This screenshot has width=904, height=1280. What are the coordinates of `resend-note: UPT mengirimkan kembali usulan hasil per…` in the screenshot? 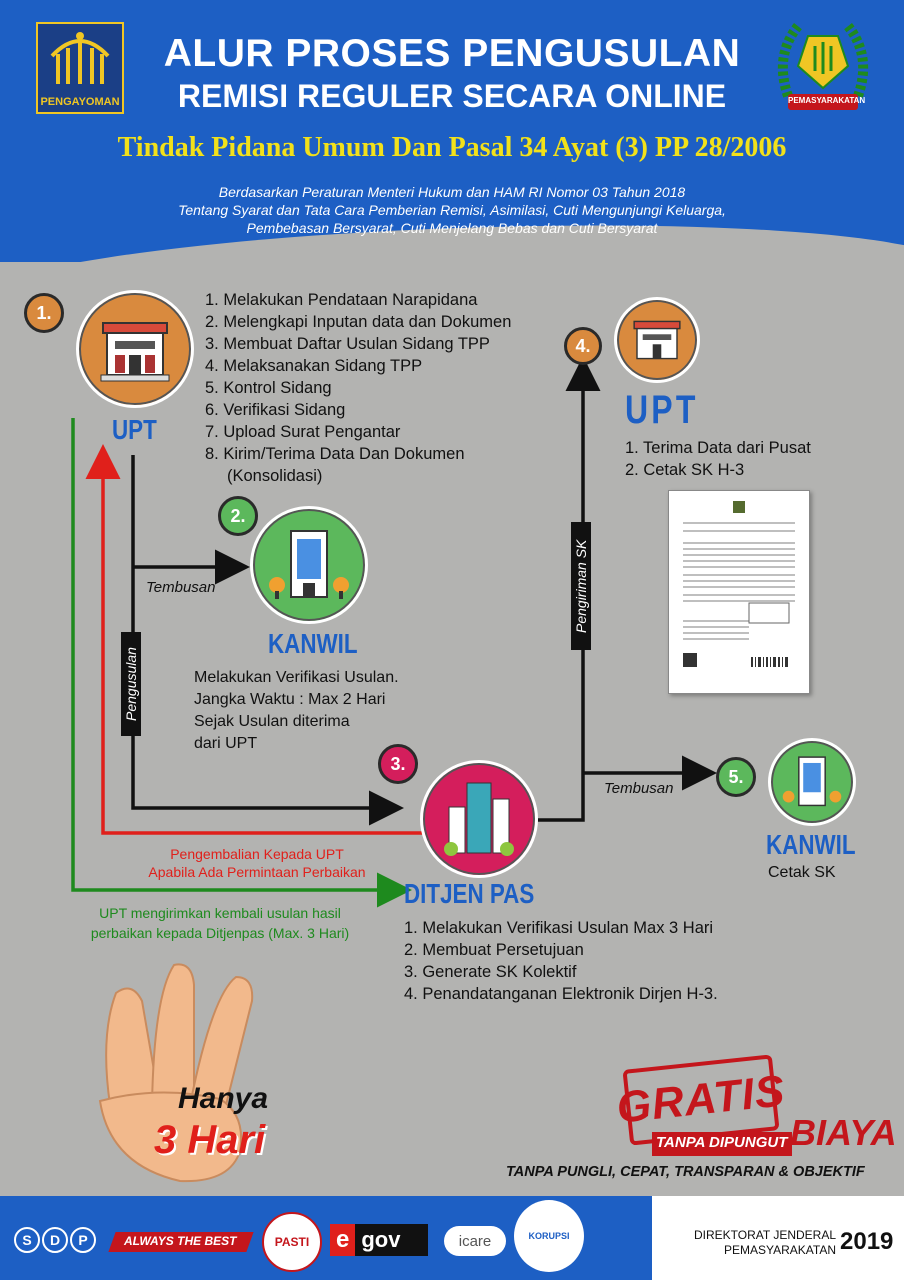 It's located at (220, 923).